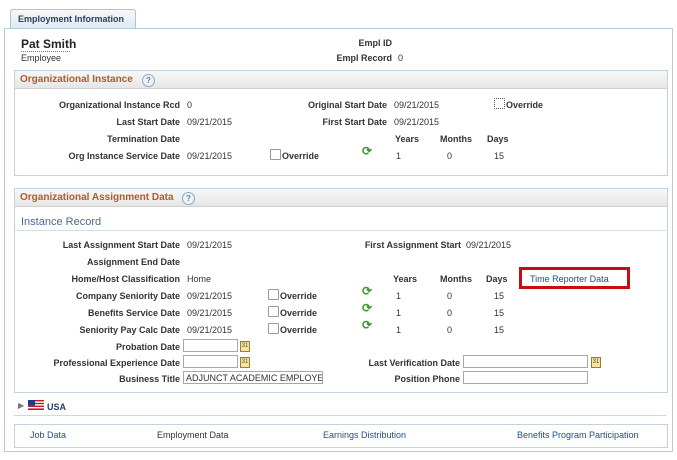 This screenshot has height=460, width=677. Describe the element at coordinates (253, 377) in the screenshot. I see `business-title-input: ADJUNCT ACADEMIC EMPLOYEE` at that location.